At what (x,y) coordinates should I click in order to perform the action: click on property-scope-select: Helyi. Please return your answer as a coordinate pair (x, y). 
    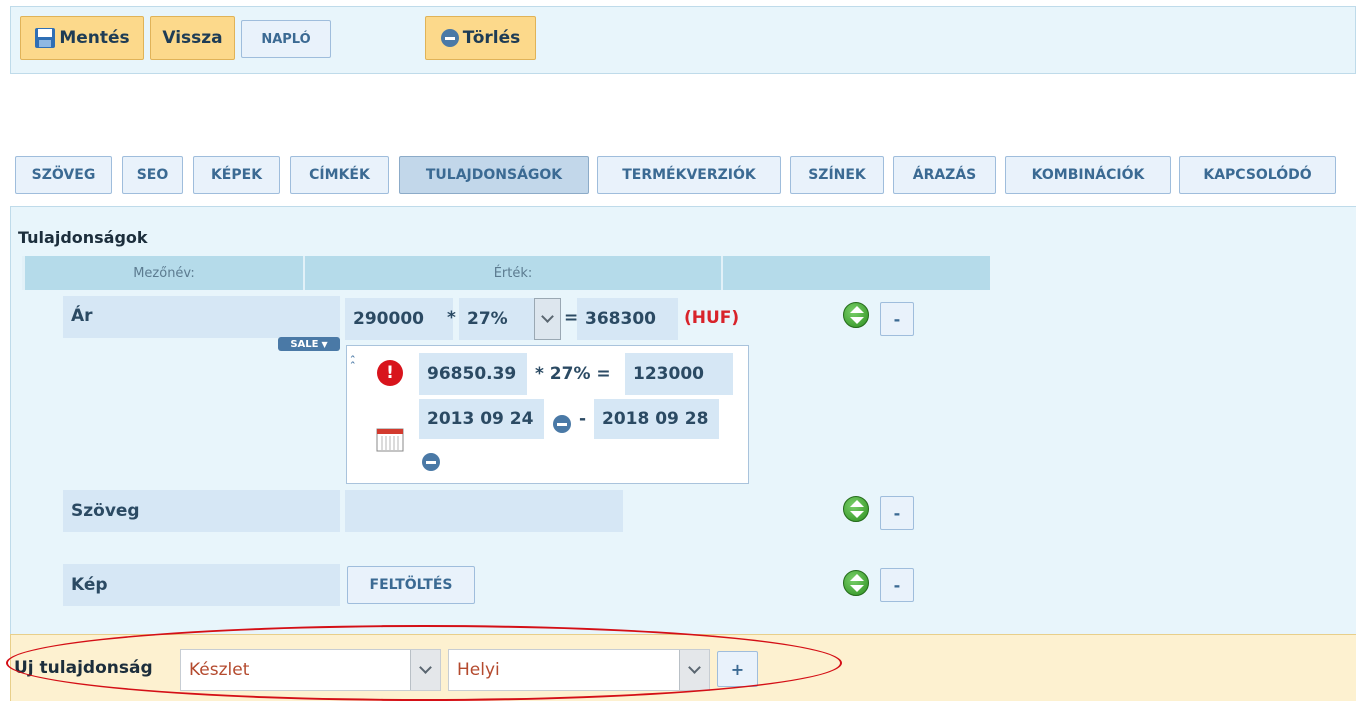
    Looking at the image, I should click on (579, 670).